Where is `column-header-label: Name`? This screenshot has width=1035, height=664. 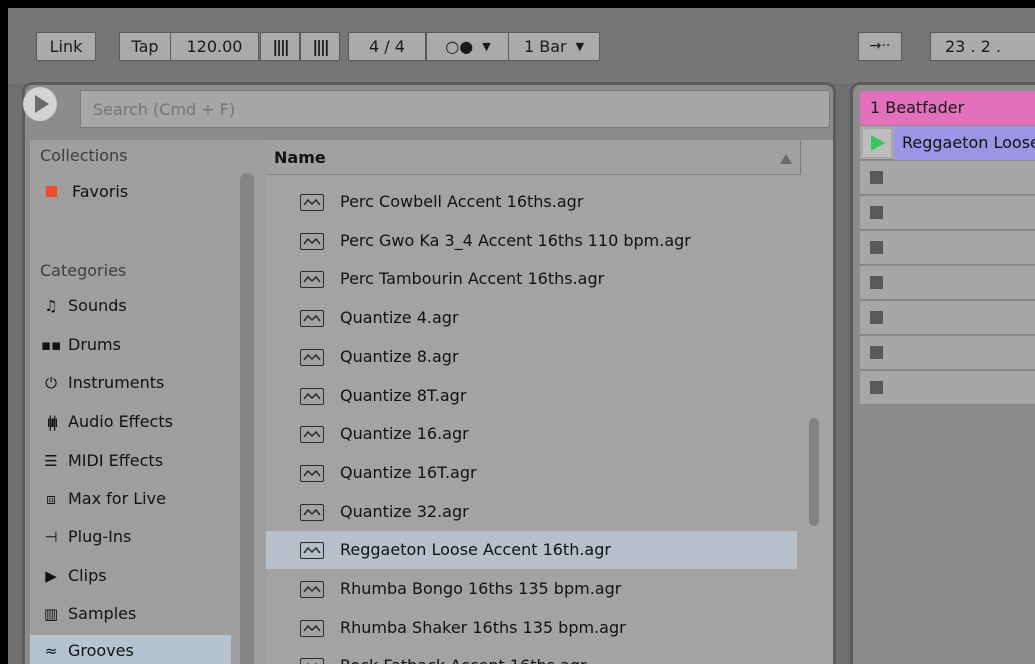
column-header-label: Name is located at coordinates (300, 157).